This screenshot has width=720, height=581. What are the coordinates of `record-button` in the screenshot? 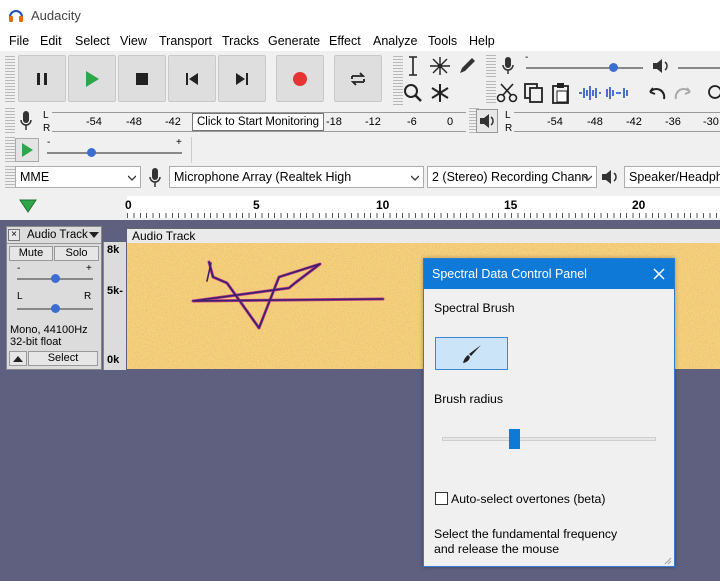 It's located at (300, 78).